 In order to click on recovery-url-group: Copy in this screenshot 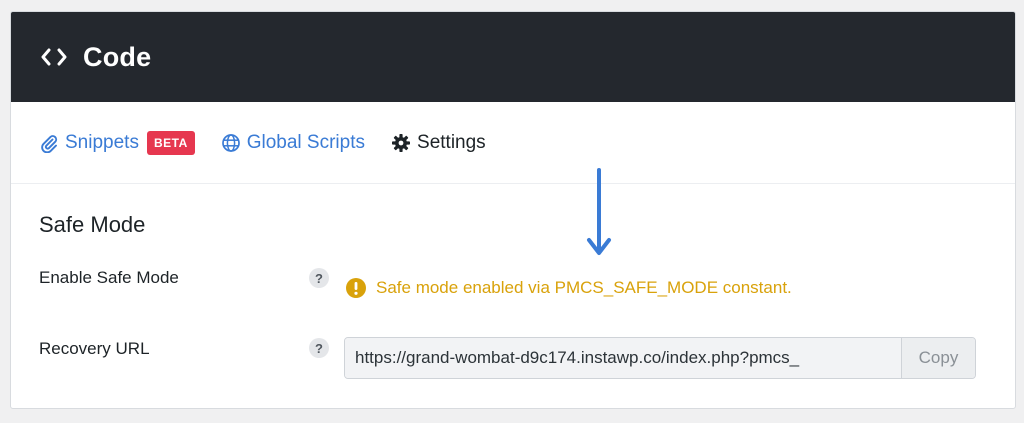, I will do `click(660, 358)`.